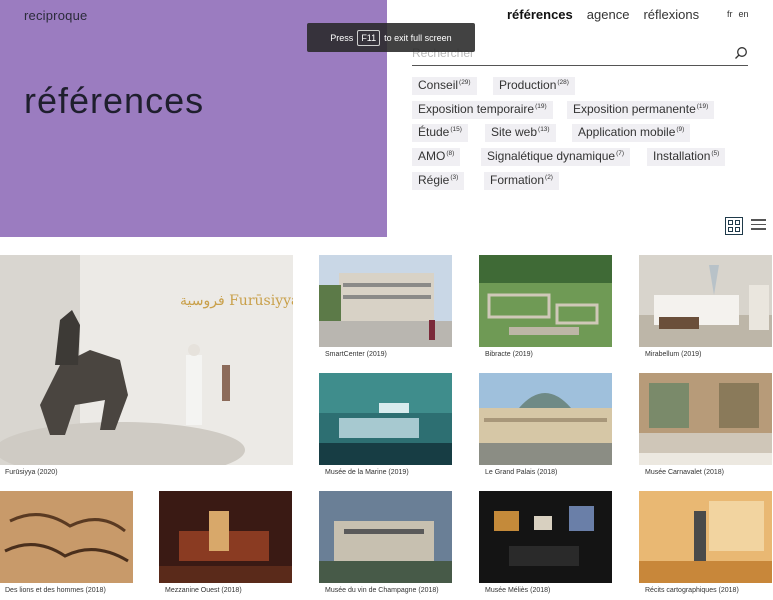 Image resolution: width=773 pixels, height=600 pixels. What do you see at coordinates (476, 109) in the screenshot?
I see `filter-label: Exposition temporaire` at bounding box center [476, 109].